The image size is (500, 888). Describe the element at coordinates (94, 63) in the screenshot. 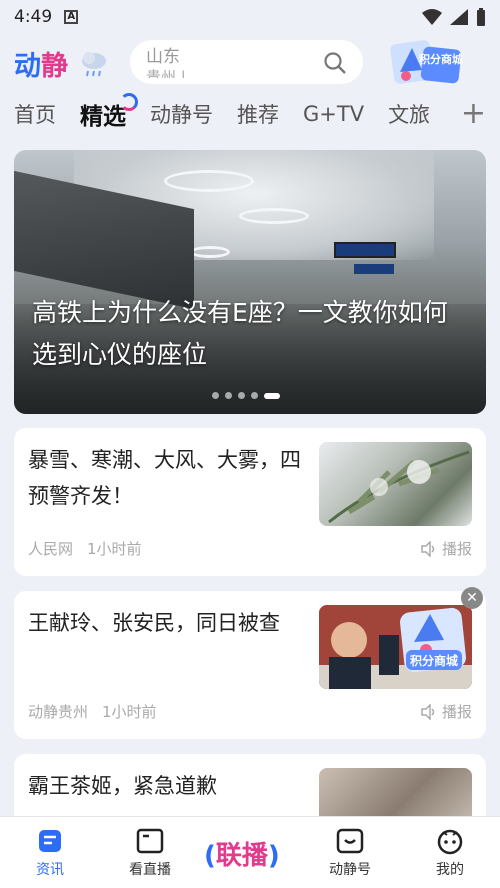

I see `weather-rain-icon` at that location.